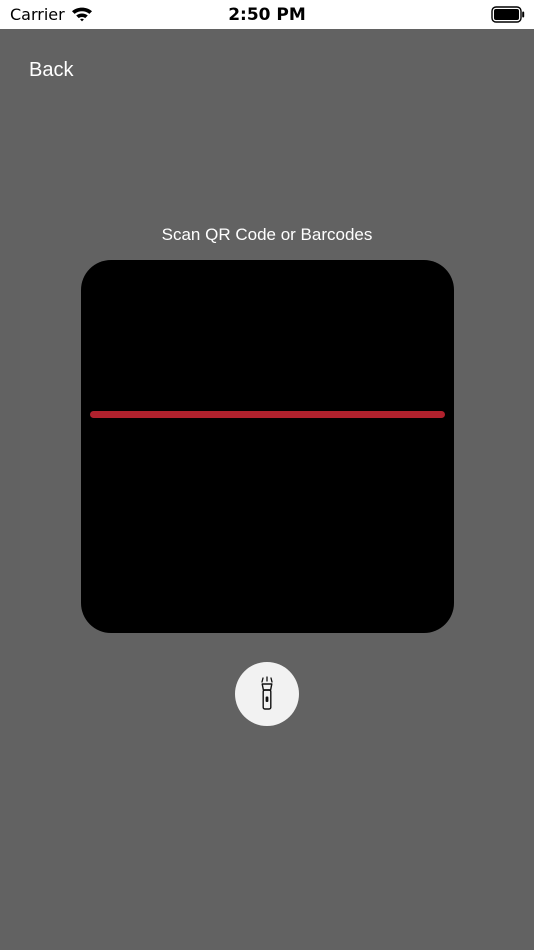 The width and height of the screenshot is (534, 950). What do you see at coordinates (267, 234) in the screenshot?
I see `scan-instruction-title: Scan QR Code or Barcodes` at bounding box center [267, 234].